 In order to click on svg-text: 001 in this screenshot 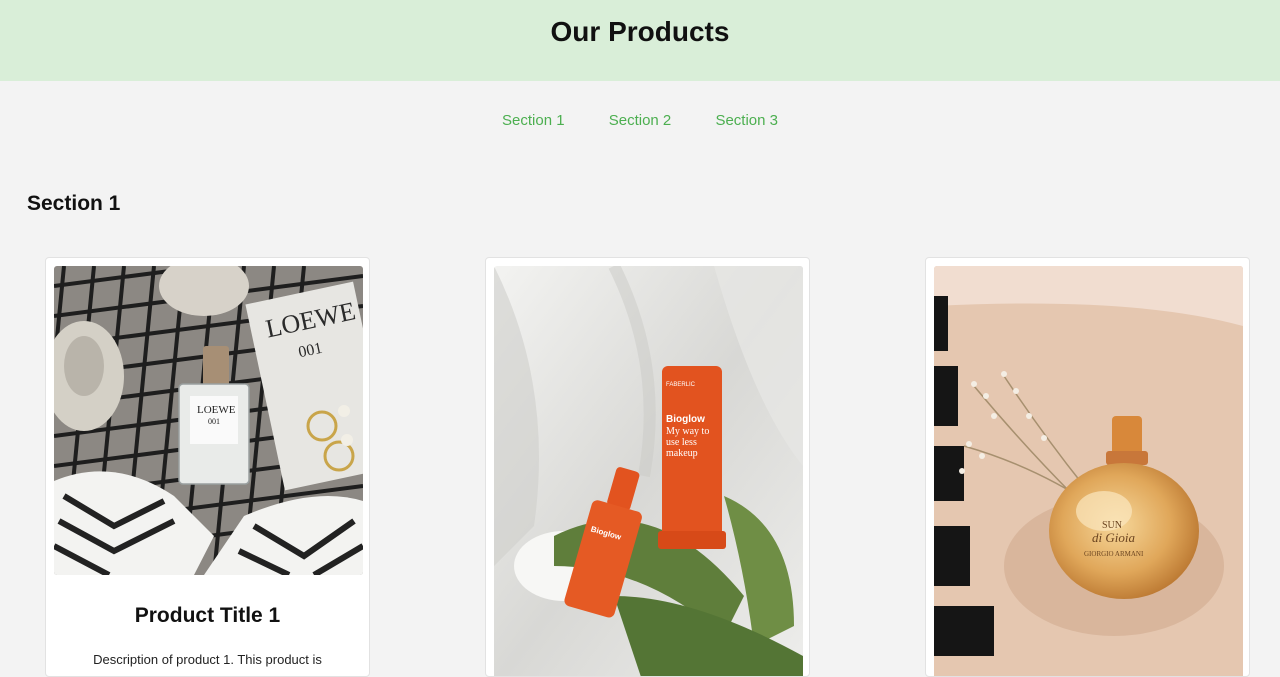, I will do `click(214, 421)`.